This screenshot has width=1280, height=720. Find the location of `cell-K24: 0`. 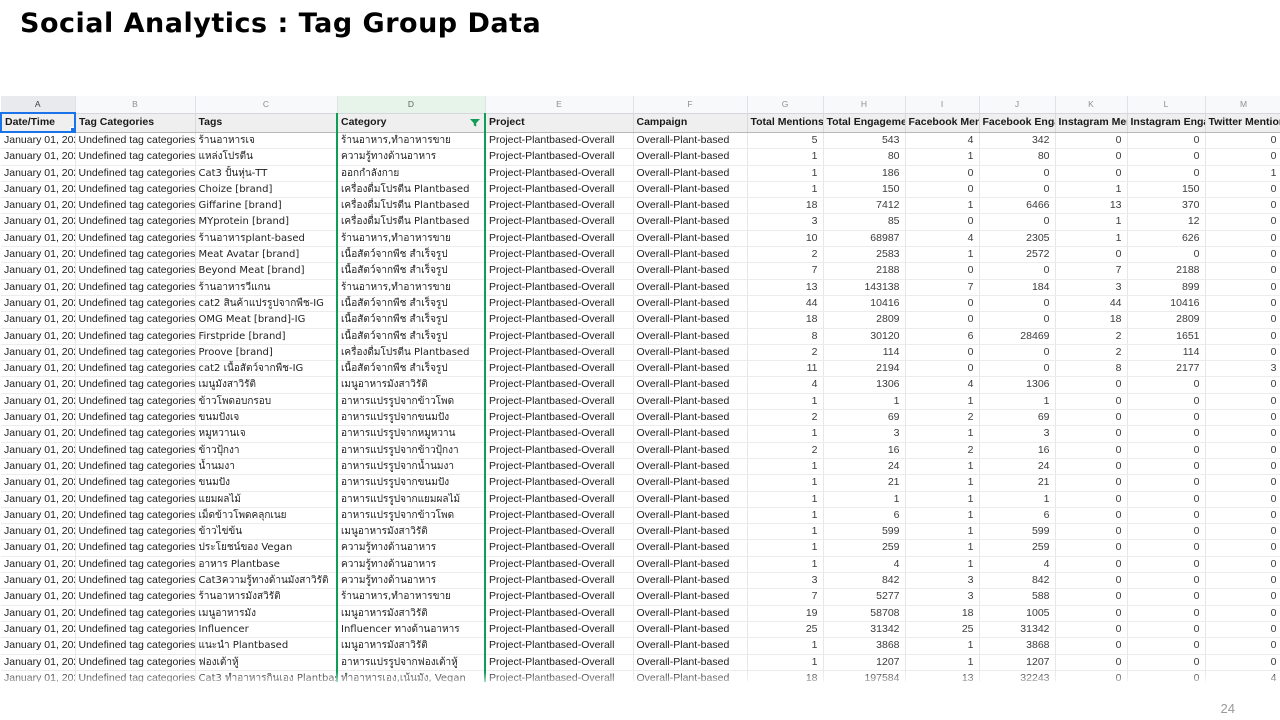

cell-K24: 0 is located at coordinates (1091, 499).